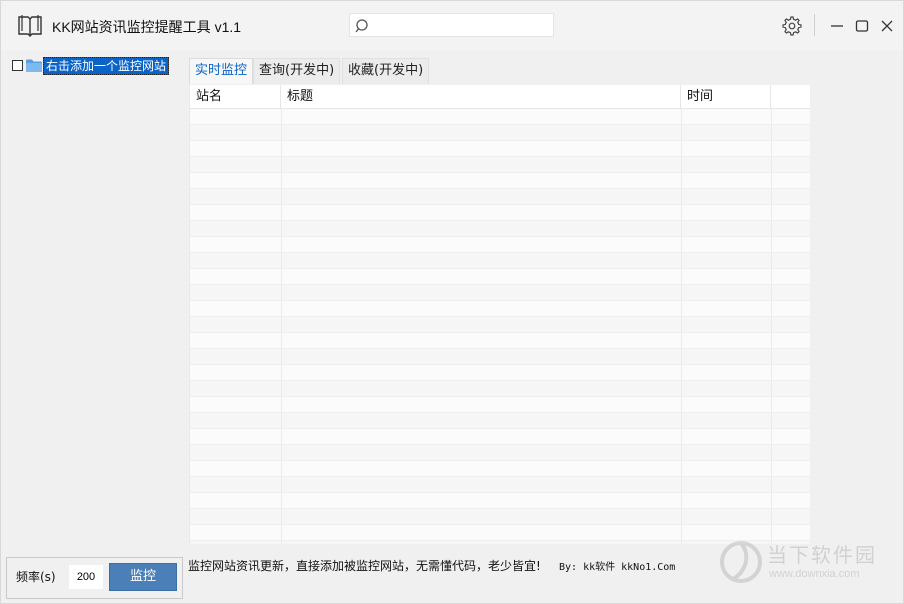  I want to click on watermark: 当下软件园 www.downxia.com, so click(804, 562).